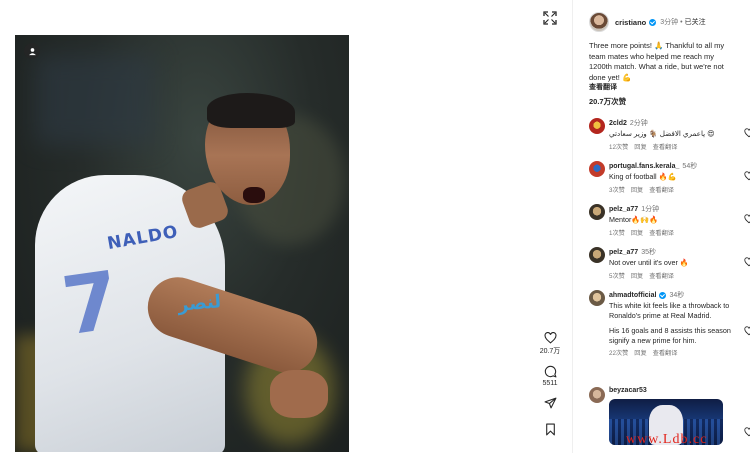 The width and height of the screenshot is (750, 453). I want to click on comment-body: pelz_a77 1分钟 Mentor🔥🙌🔥 1次赞 回复 查看翻译, so click(672, 220).